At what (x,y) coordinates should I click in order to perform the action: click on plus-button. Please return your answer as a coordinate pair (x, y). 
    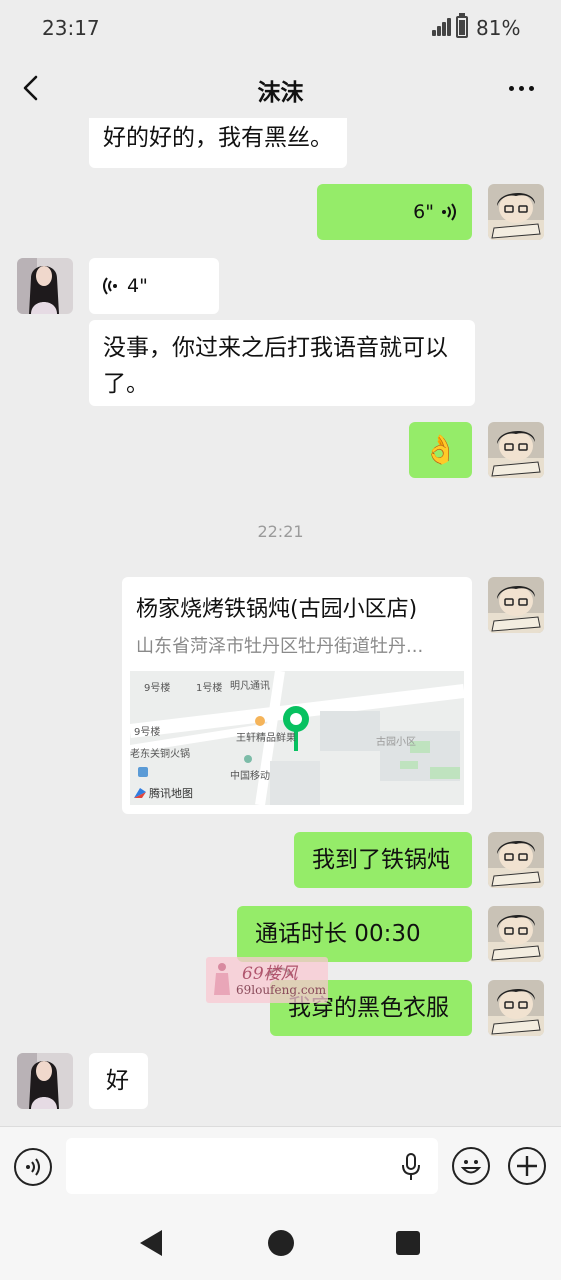
    Looking at the image, I should click on (527, 1166).